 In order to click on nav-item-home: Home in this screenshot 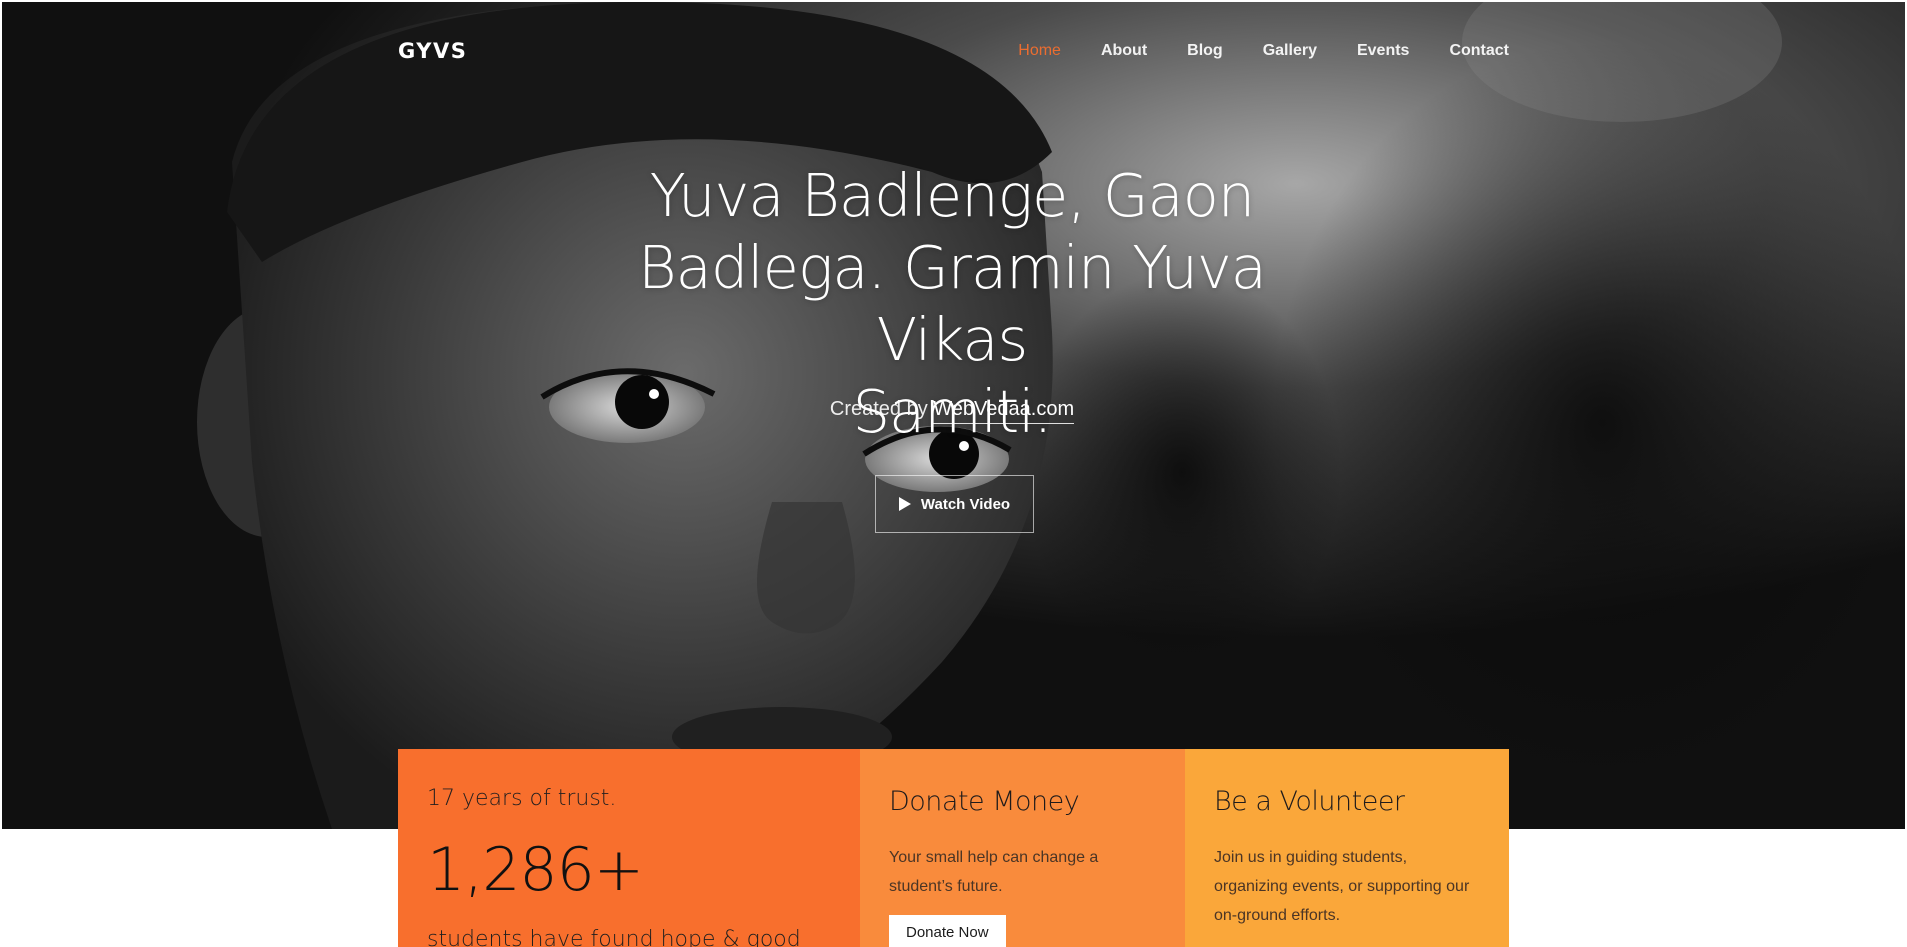, I will do `click(1039, 51)`.